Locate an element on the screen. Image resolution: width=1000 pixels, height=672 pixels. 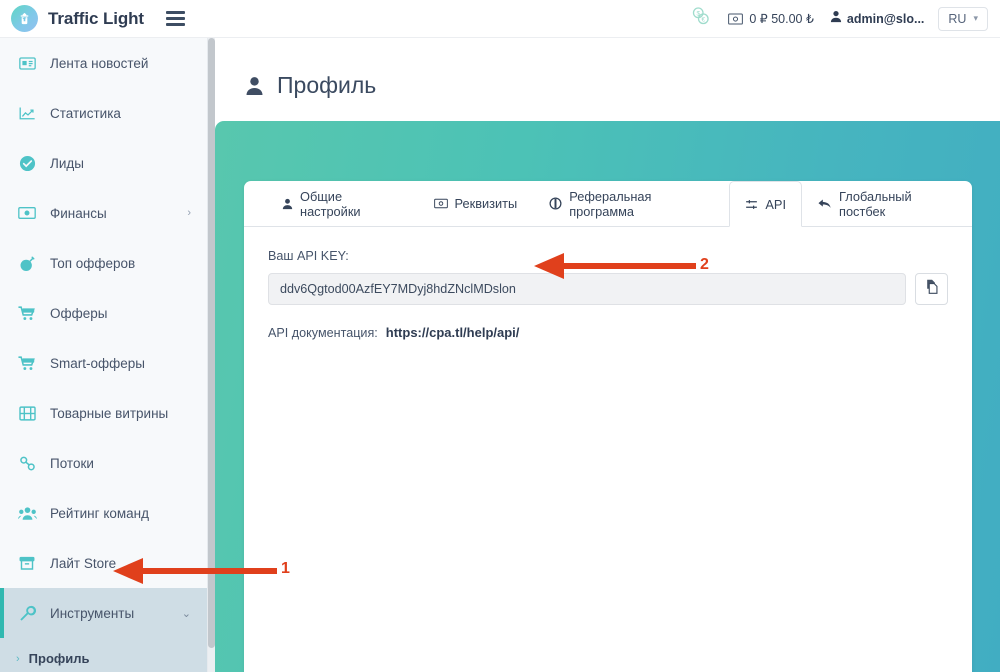
tab-referral-program: Реферальная программа is located at coordinates (631, 203).